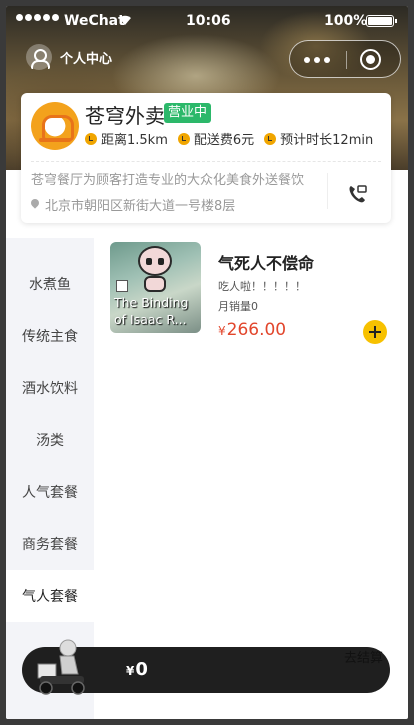  I want to click on shortcut-icon, so click(122, 286).